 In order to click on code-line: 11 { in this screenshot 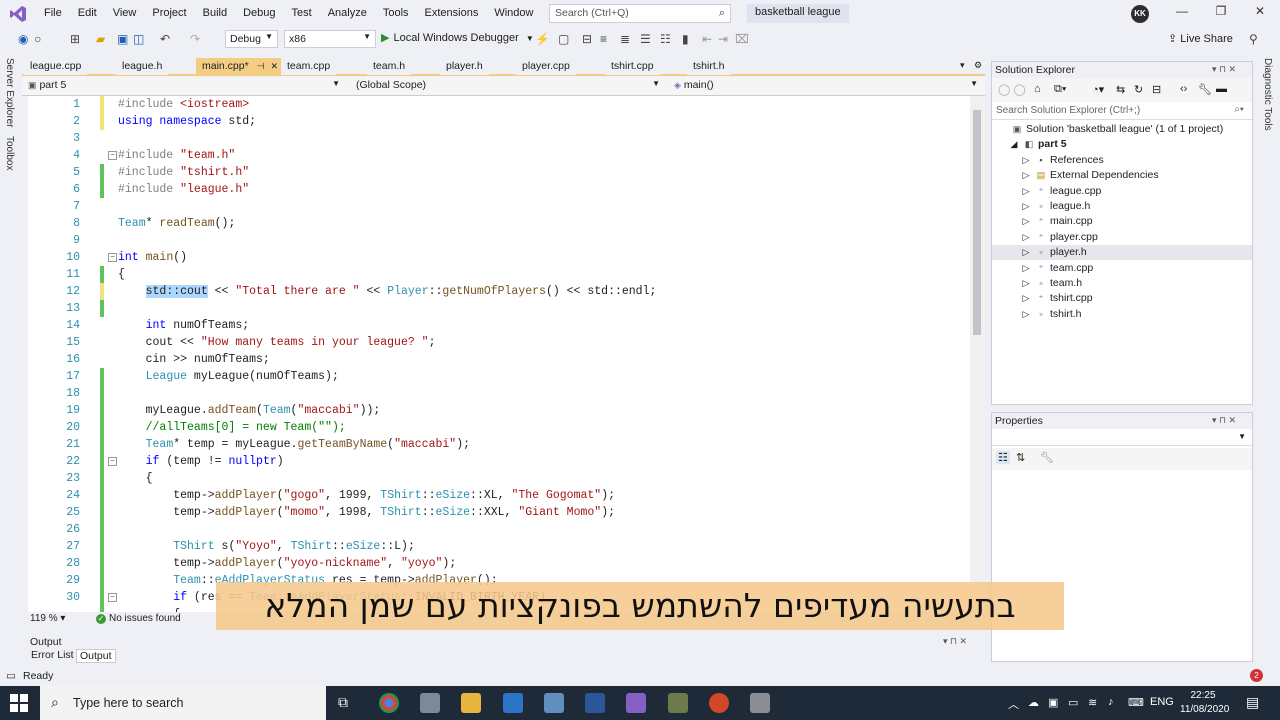, I will do `click(499, 274)`.